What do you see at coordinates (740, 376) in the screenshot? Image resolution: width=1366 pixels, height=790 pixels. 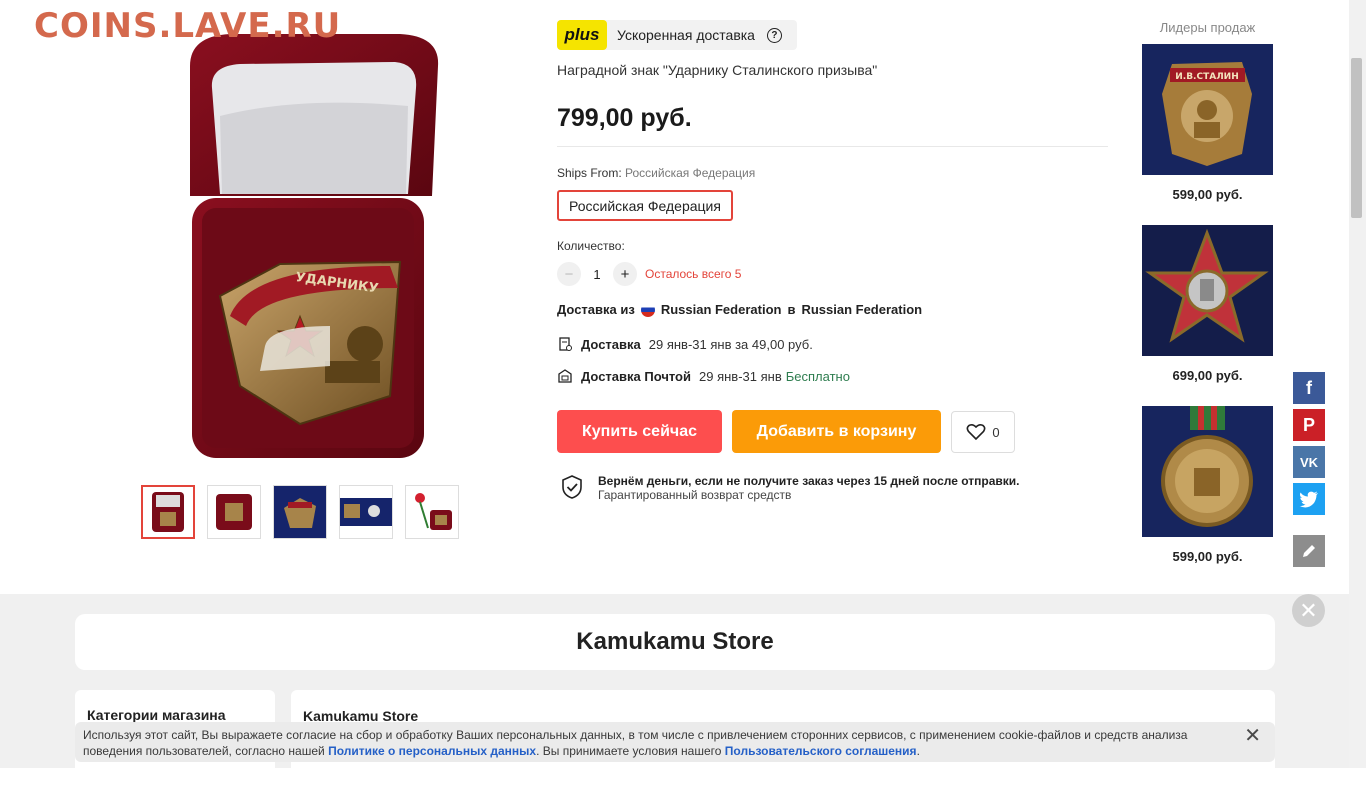 I see `delivery-post-text: 29 янв-31 янв` at bounding box center [740, 376].